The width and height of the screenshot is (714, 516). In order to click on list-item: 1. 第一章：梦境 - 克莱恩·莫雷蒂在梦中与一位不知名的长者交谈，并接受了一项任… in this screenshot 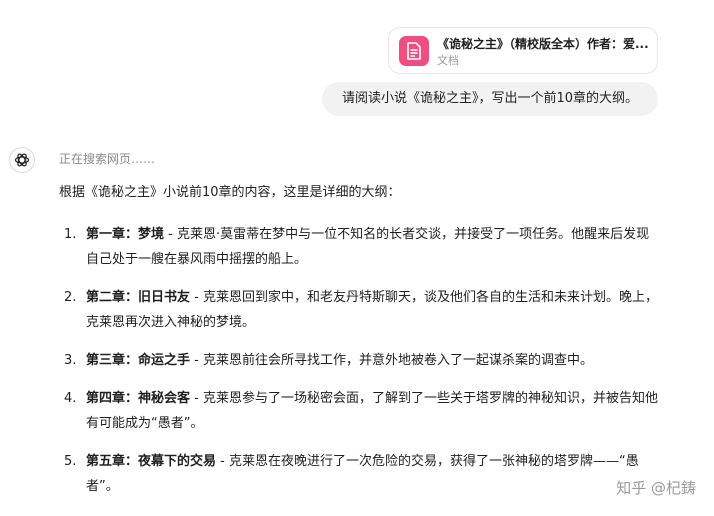, I will do `click(359, 247)`.